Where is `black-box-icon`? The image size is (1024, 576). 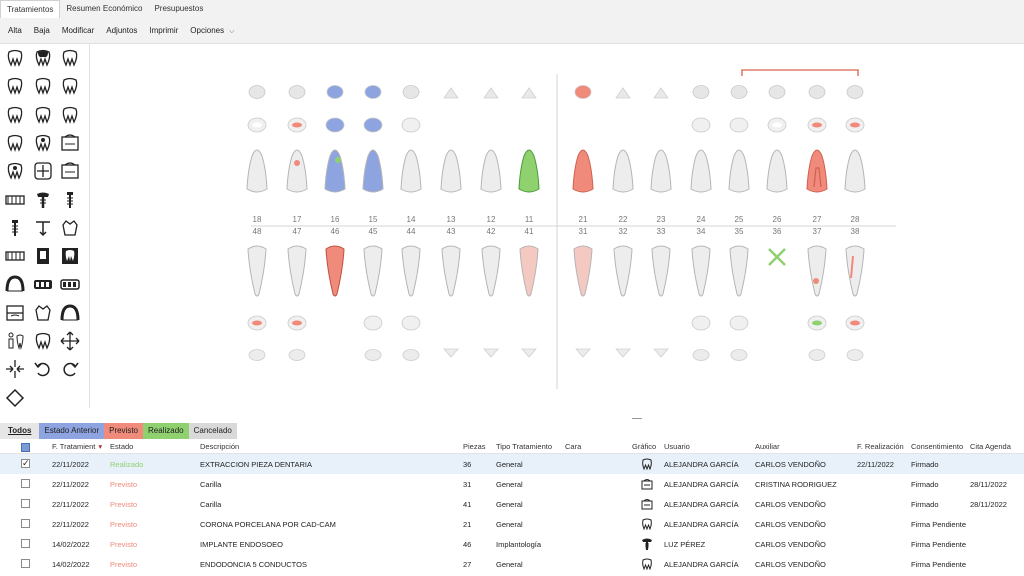
black-box-icon is located at coordinates (43, 256).